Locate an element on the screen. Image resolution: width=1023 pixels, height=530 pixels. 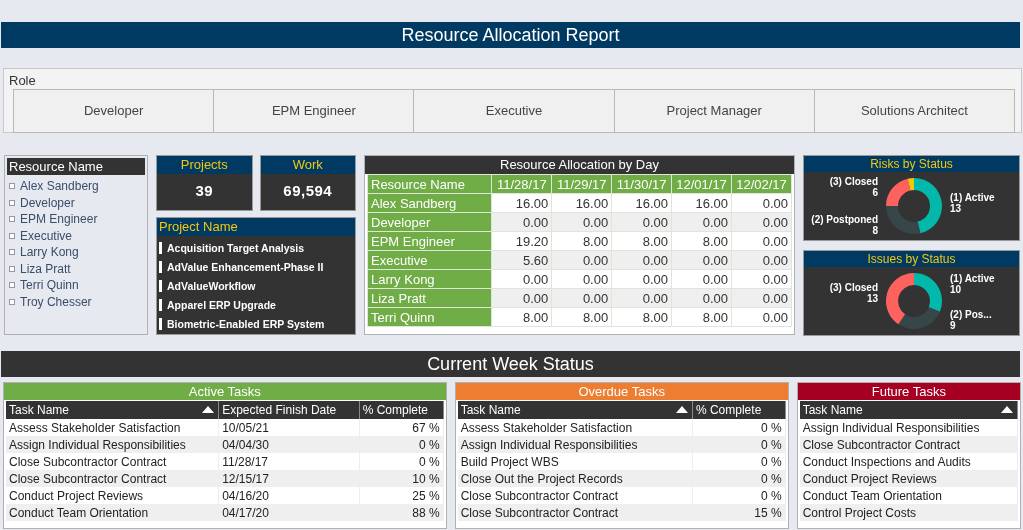
column-header: 11/30/17 is located at coordinates (641, 184).